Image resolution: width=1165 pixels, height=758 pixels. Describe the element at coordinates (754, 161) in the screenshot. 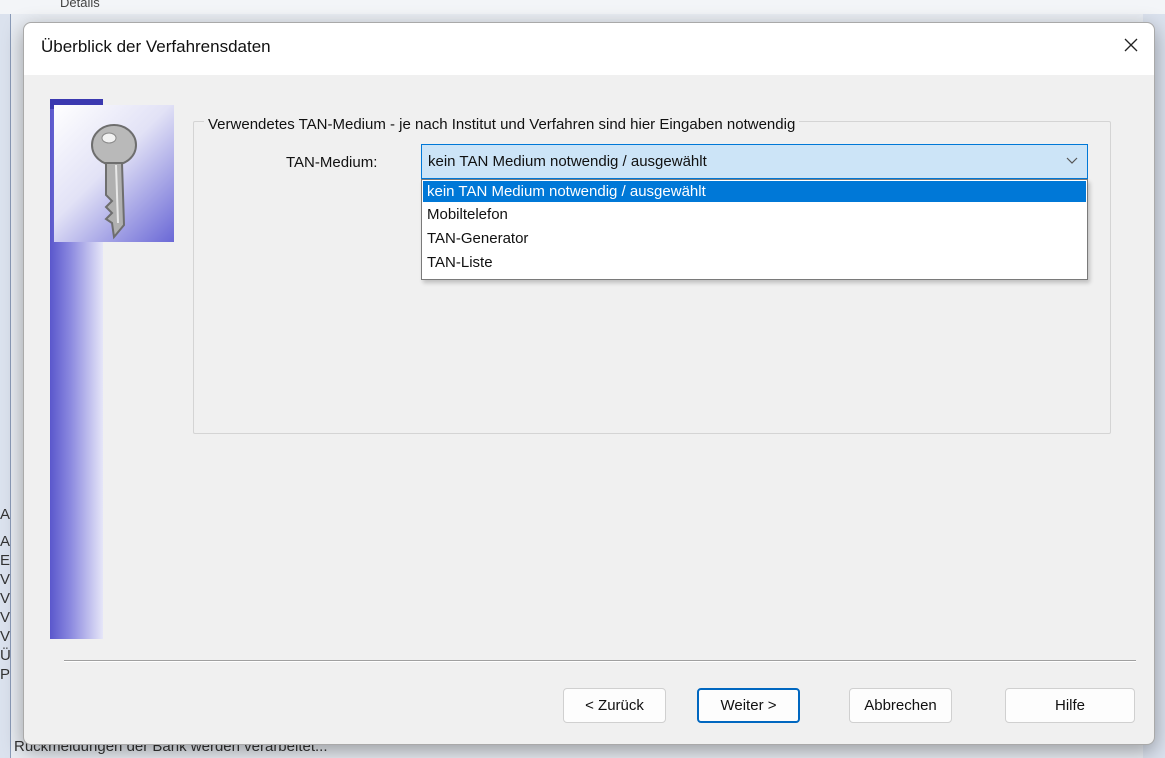

I see `tan-medium-combobox: kein TAN Medium notwendig / ausgewählt` at that location.